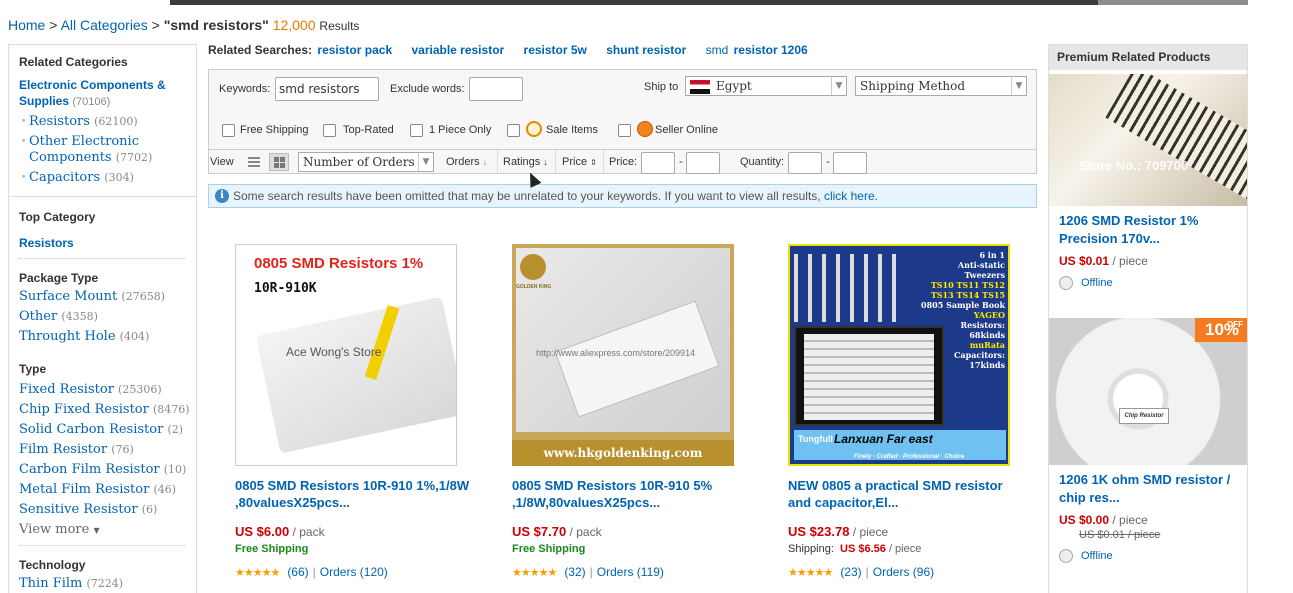 The height and width of the screenshot is (593, 1293). I want to click on top-rated-checkbox, so click(329, 130).